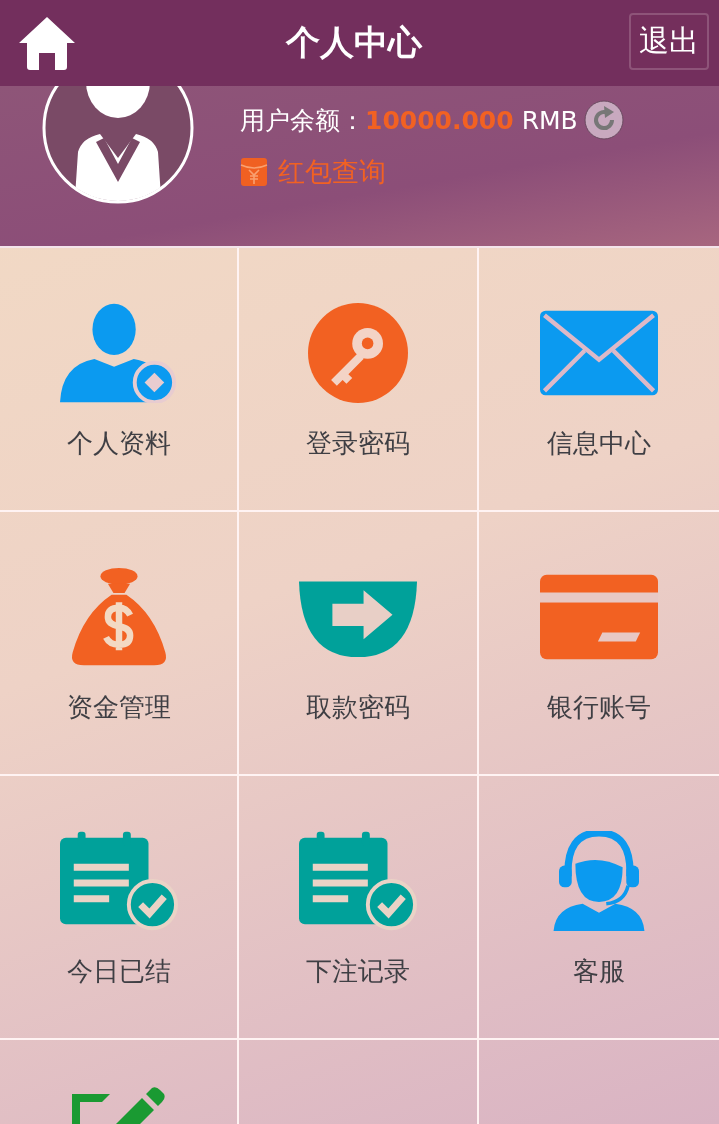  I want to click on menu-tile: 信息中心, so click(599, 380).